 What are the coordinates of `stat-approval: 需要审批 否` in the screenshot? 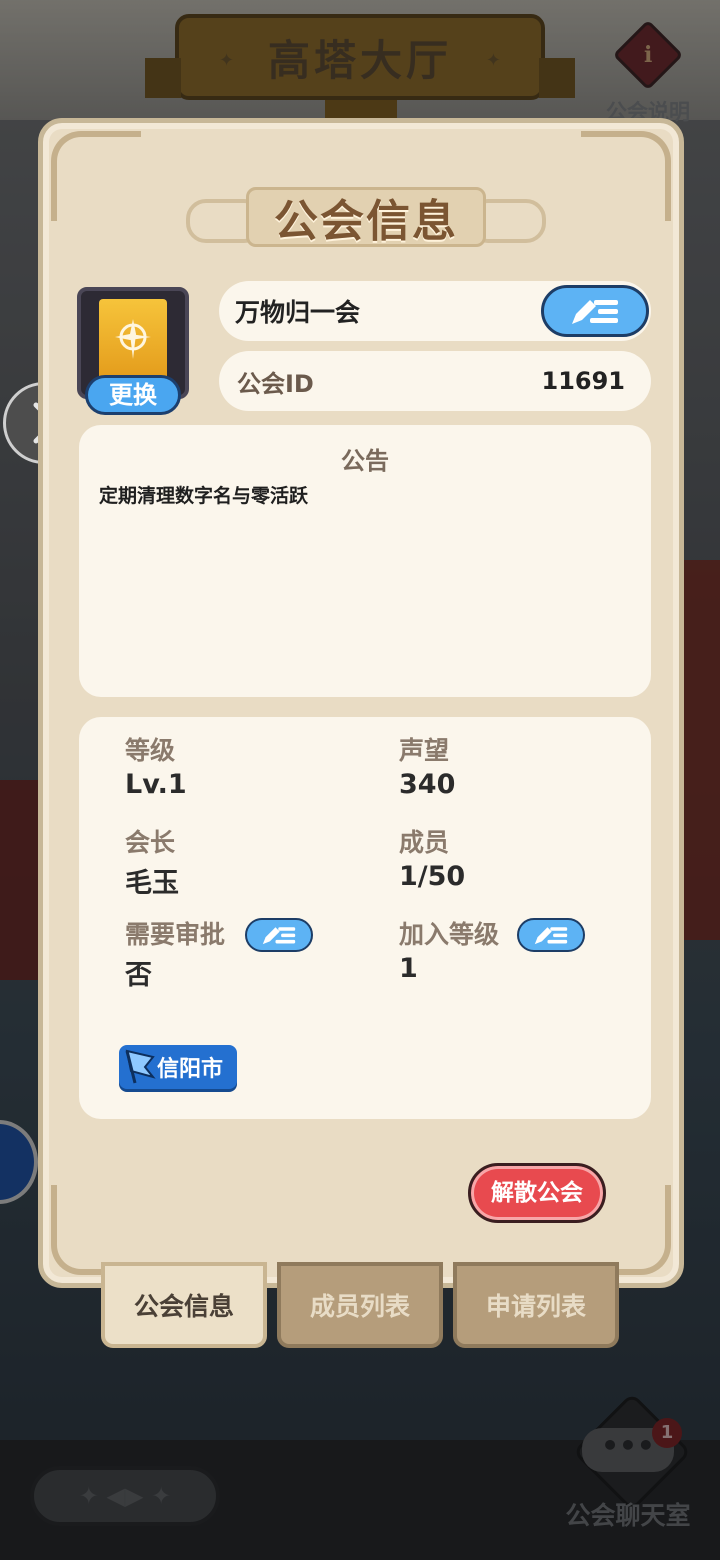 It's located at (175, 953).